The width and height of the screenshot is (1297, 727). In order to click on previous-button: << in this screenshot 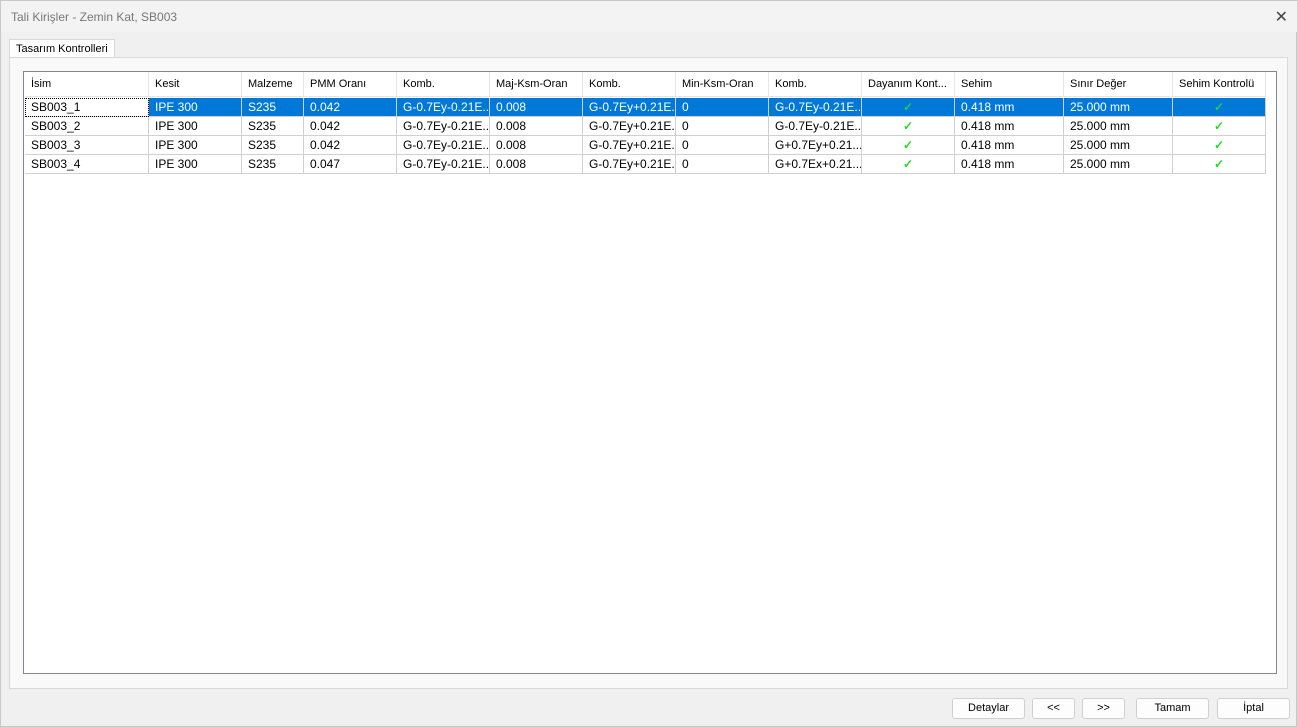, I will do `click(1053, 708)`.